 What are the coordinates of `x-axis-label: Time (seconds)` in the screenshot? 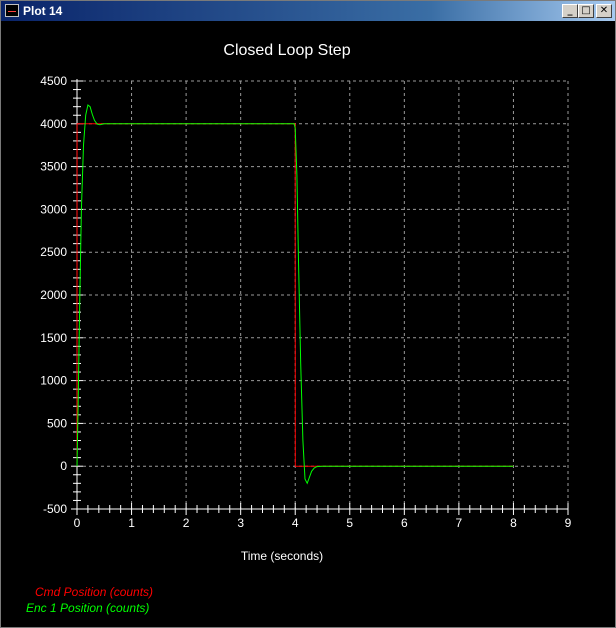 It's located at (282, 556).